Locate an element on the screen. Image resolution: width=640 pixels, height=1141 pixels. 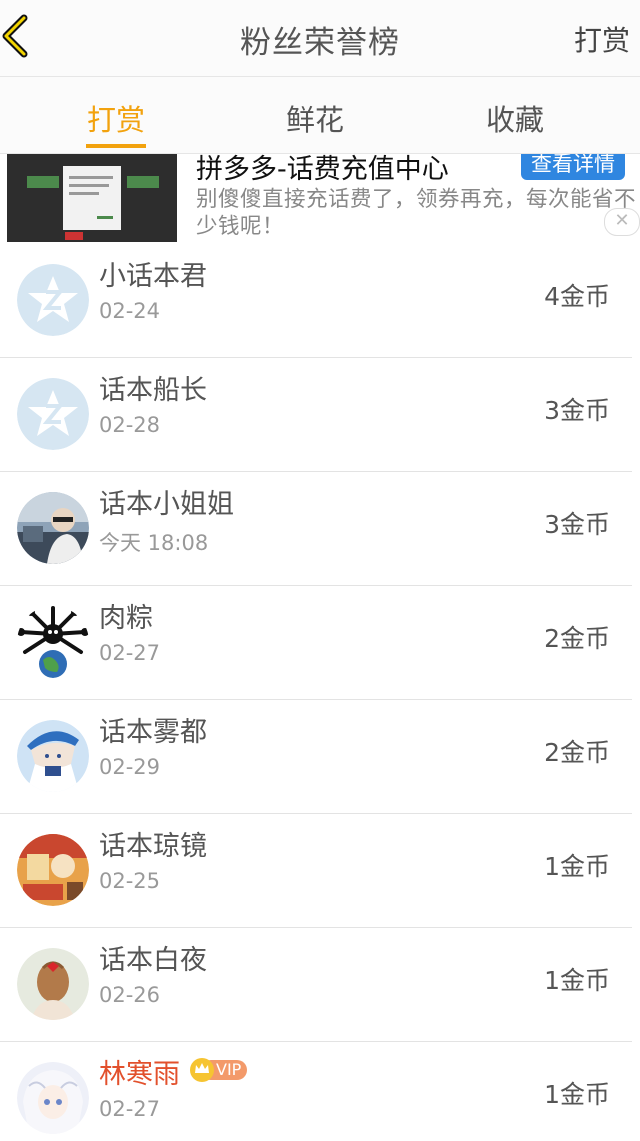
fan-name: 林寒雨 is located at coordinates (139, 1074).